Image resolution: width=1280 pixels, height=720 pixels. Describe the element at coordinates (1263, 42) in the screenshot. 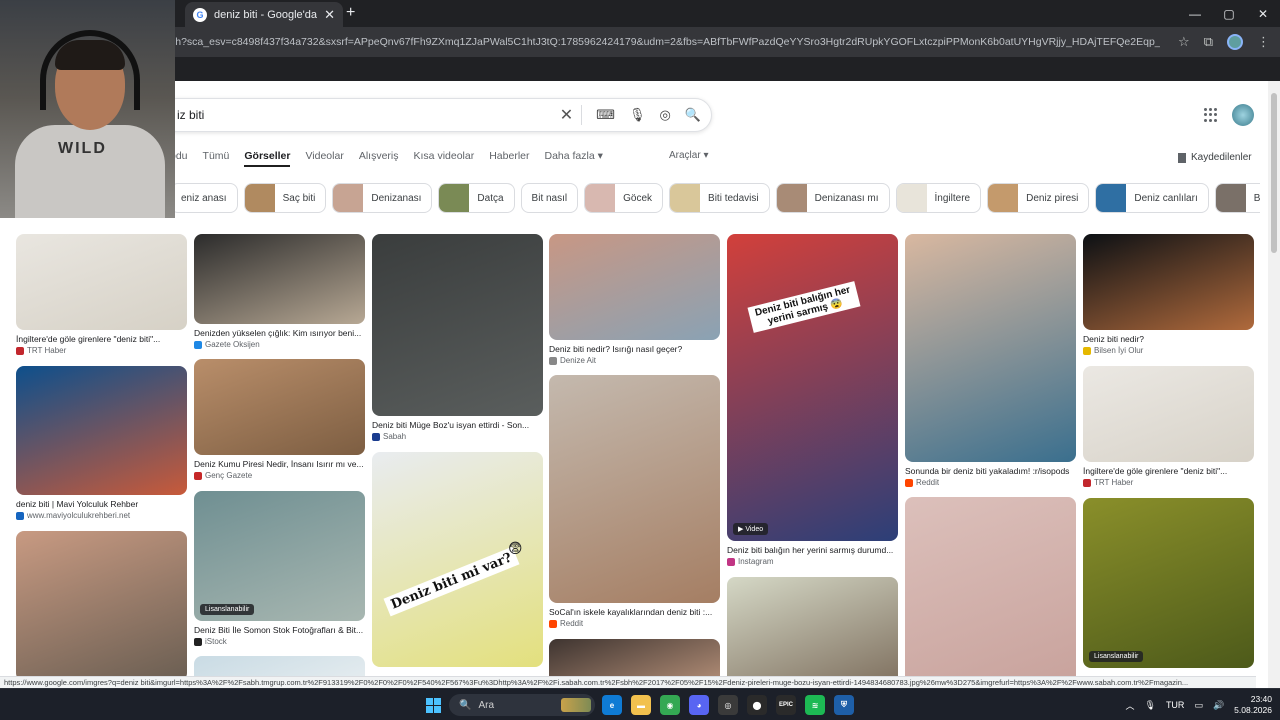

I see `browser-menu-icon: ⋮` at that location.